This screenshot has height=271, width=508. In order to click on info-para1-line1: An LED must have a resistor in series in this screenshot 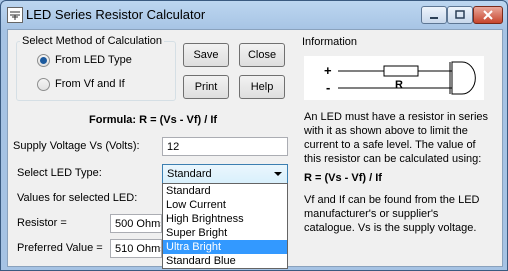, I will do `click(396, 117)`.